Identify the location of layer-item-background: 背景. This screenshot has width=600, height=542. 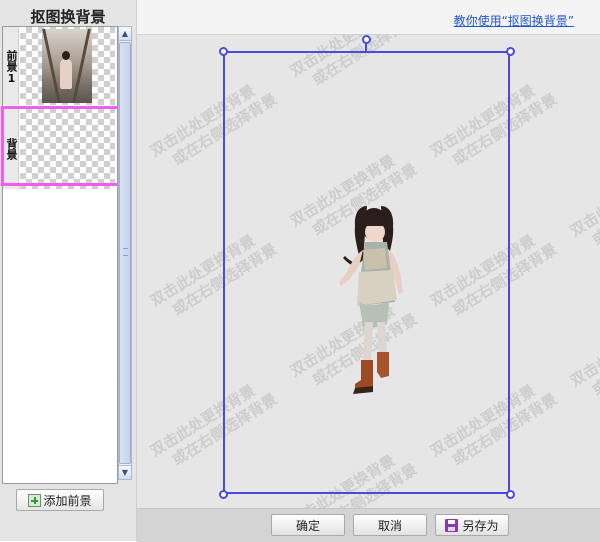
(59, 148).